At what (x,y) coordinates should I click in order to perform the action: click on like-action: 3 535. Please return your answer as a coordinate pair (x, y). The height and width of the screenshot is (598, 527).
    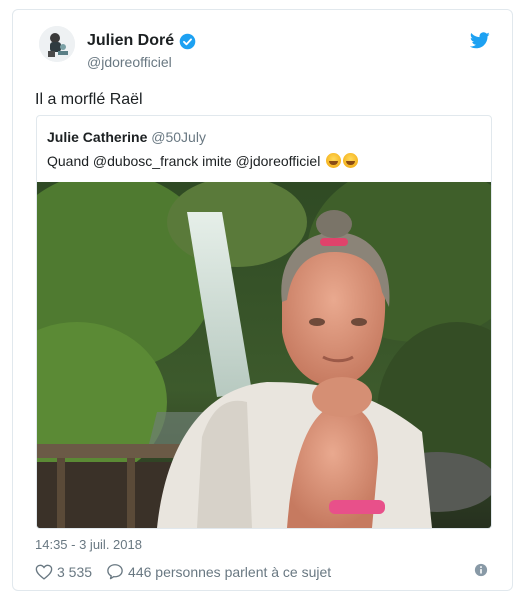
    Looking at the image, I should click on (63, 572).